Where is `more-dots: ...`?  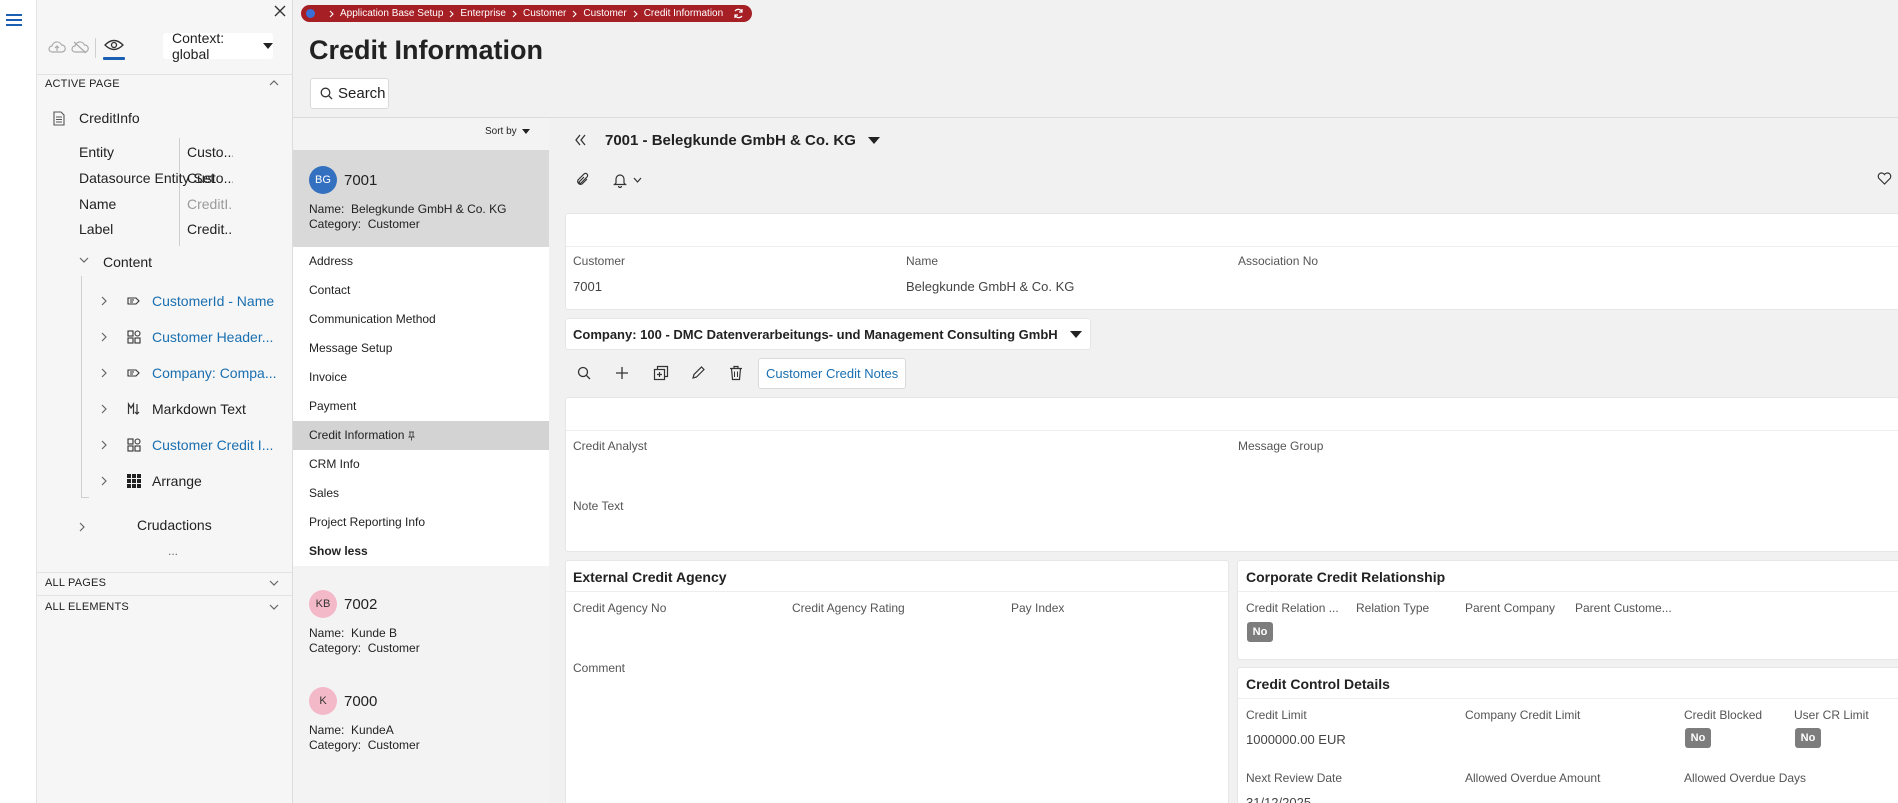
more-dots: ... is located at coordinates (173, 551).